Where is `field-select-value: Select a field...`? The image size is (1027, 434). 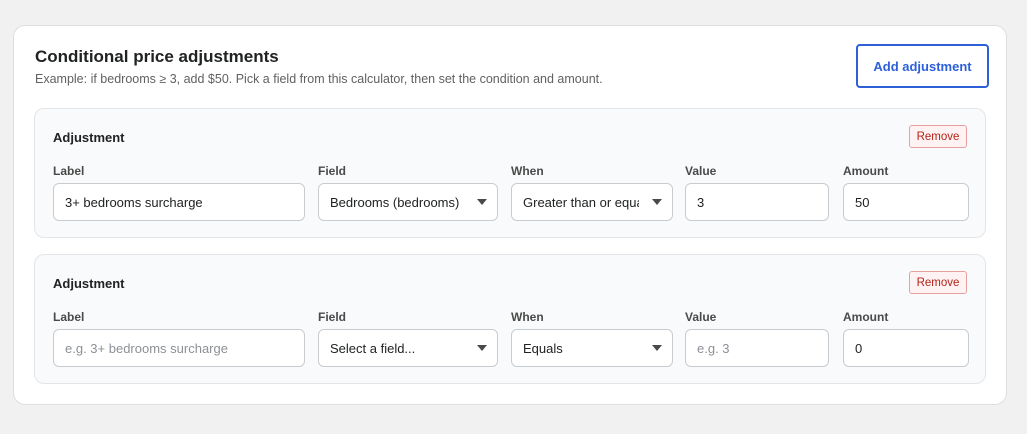
field-select-value: Select a field... is located at coordinates (373, 348).